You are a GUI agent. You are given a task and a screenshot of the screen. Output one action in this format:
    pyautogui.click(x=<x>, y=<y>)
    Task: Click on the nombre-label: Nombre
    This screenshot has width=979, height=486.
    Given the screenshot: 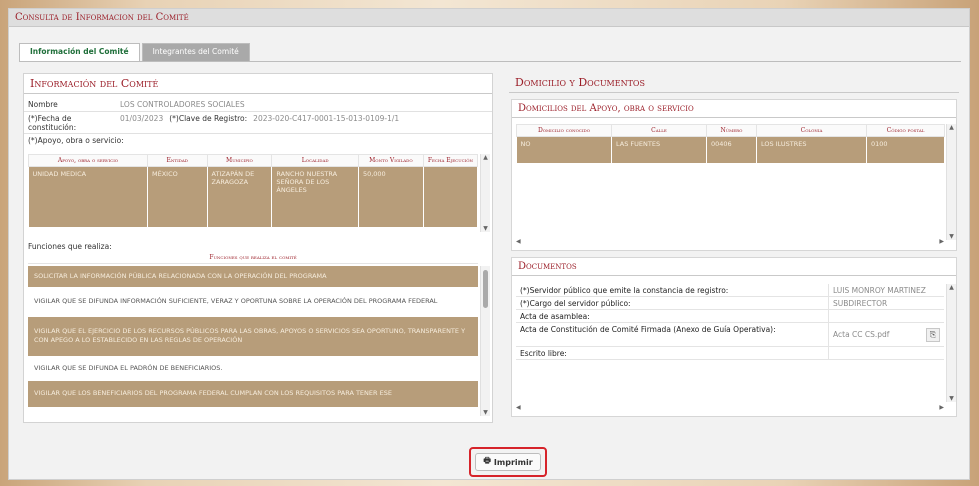 What is the action you would take?
    pyautogui.click(x=43, y=104)
    